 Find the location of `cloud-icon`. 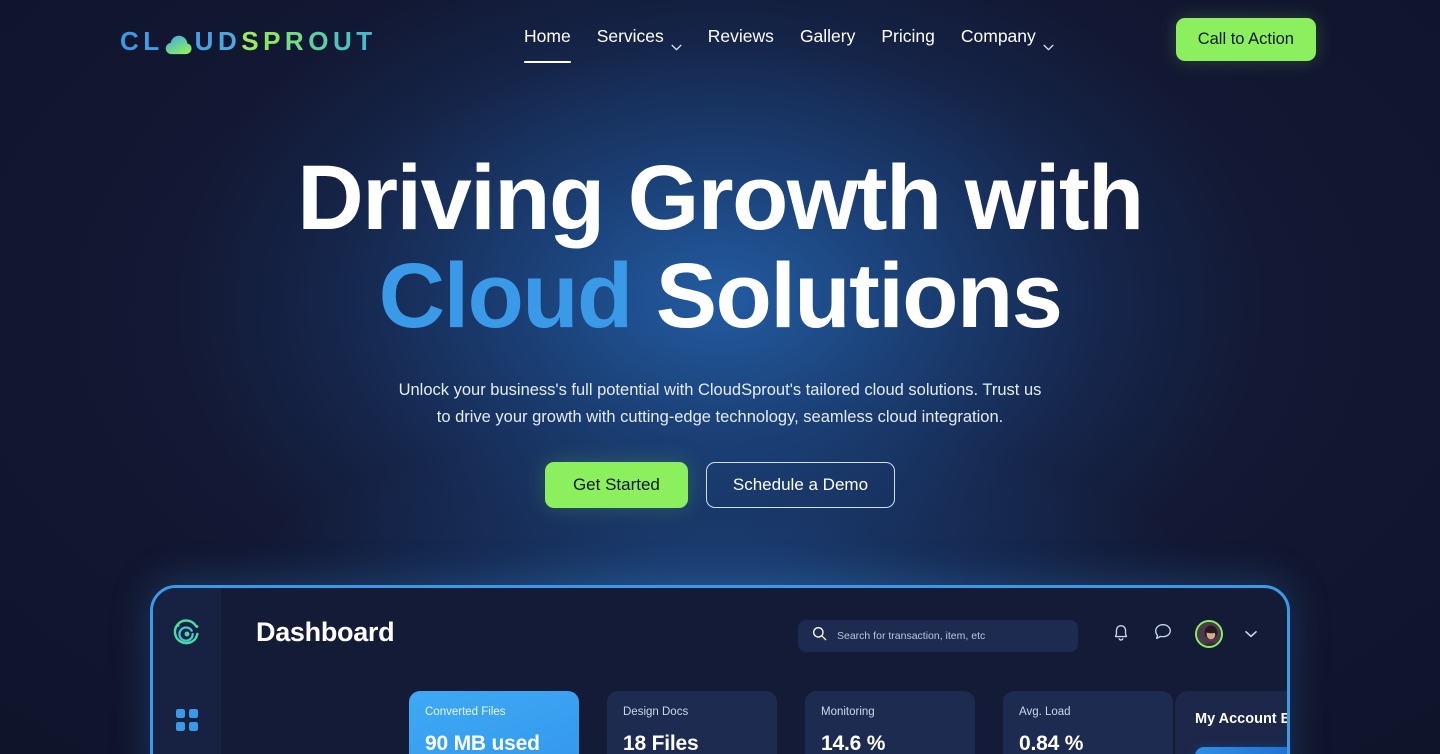

cloud-icon is located at coordinates (178, 43).